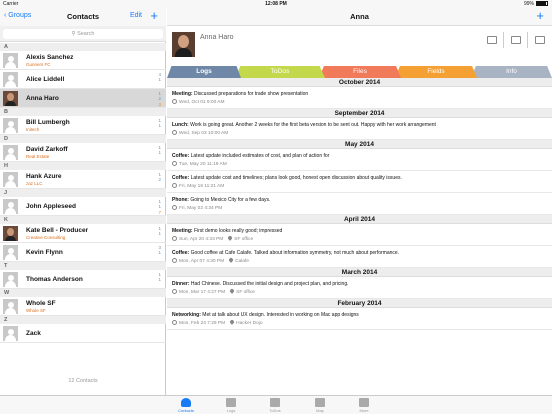  Describe the element at coordinates (320, 410) in the screenshot. I see `tabbar-label: Map` at that location.